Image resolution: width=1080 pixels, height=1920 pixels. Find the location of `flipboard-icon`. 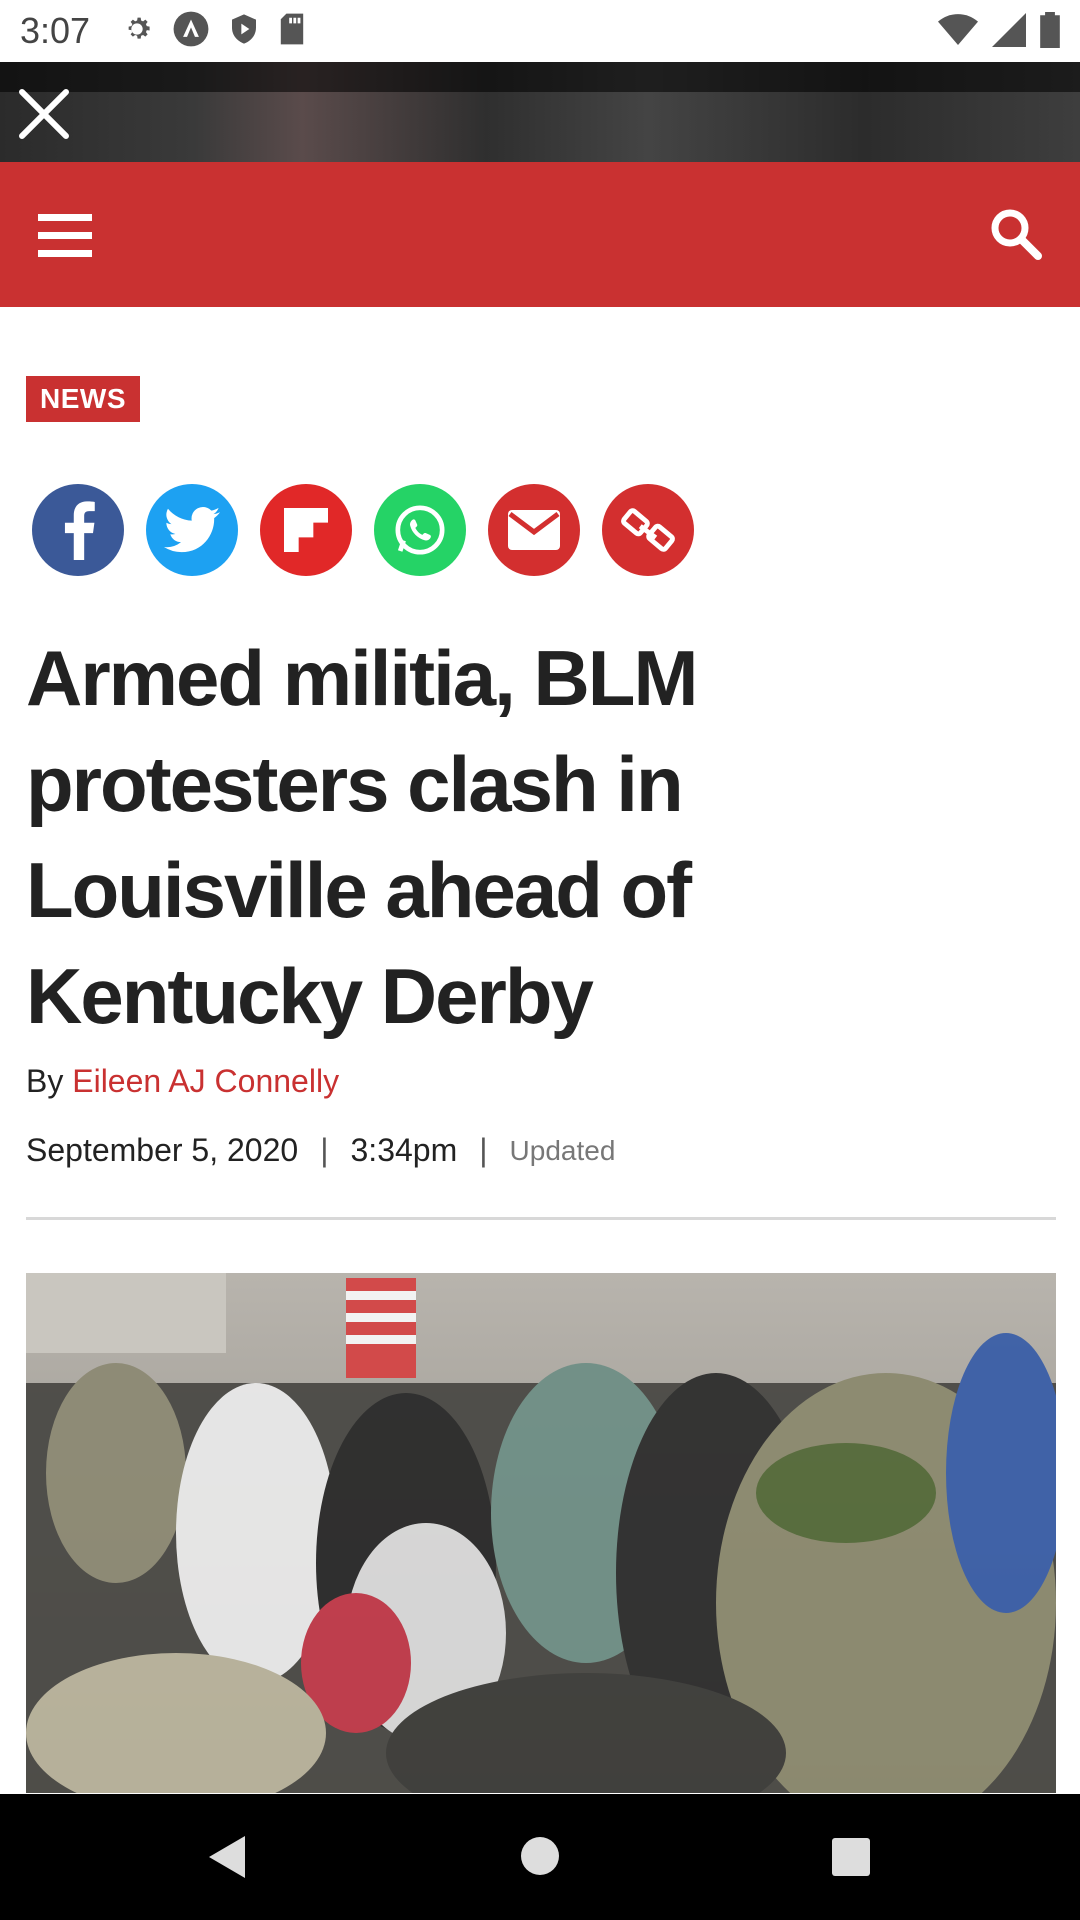

flipboard-icon is located at coordinates (306, 530).